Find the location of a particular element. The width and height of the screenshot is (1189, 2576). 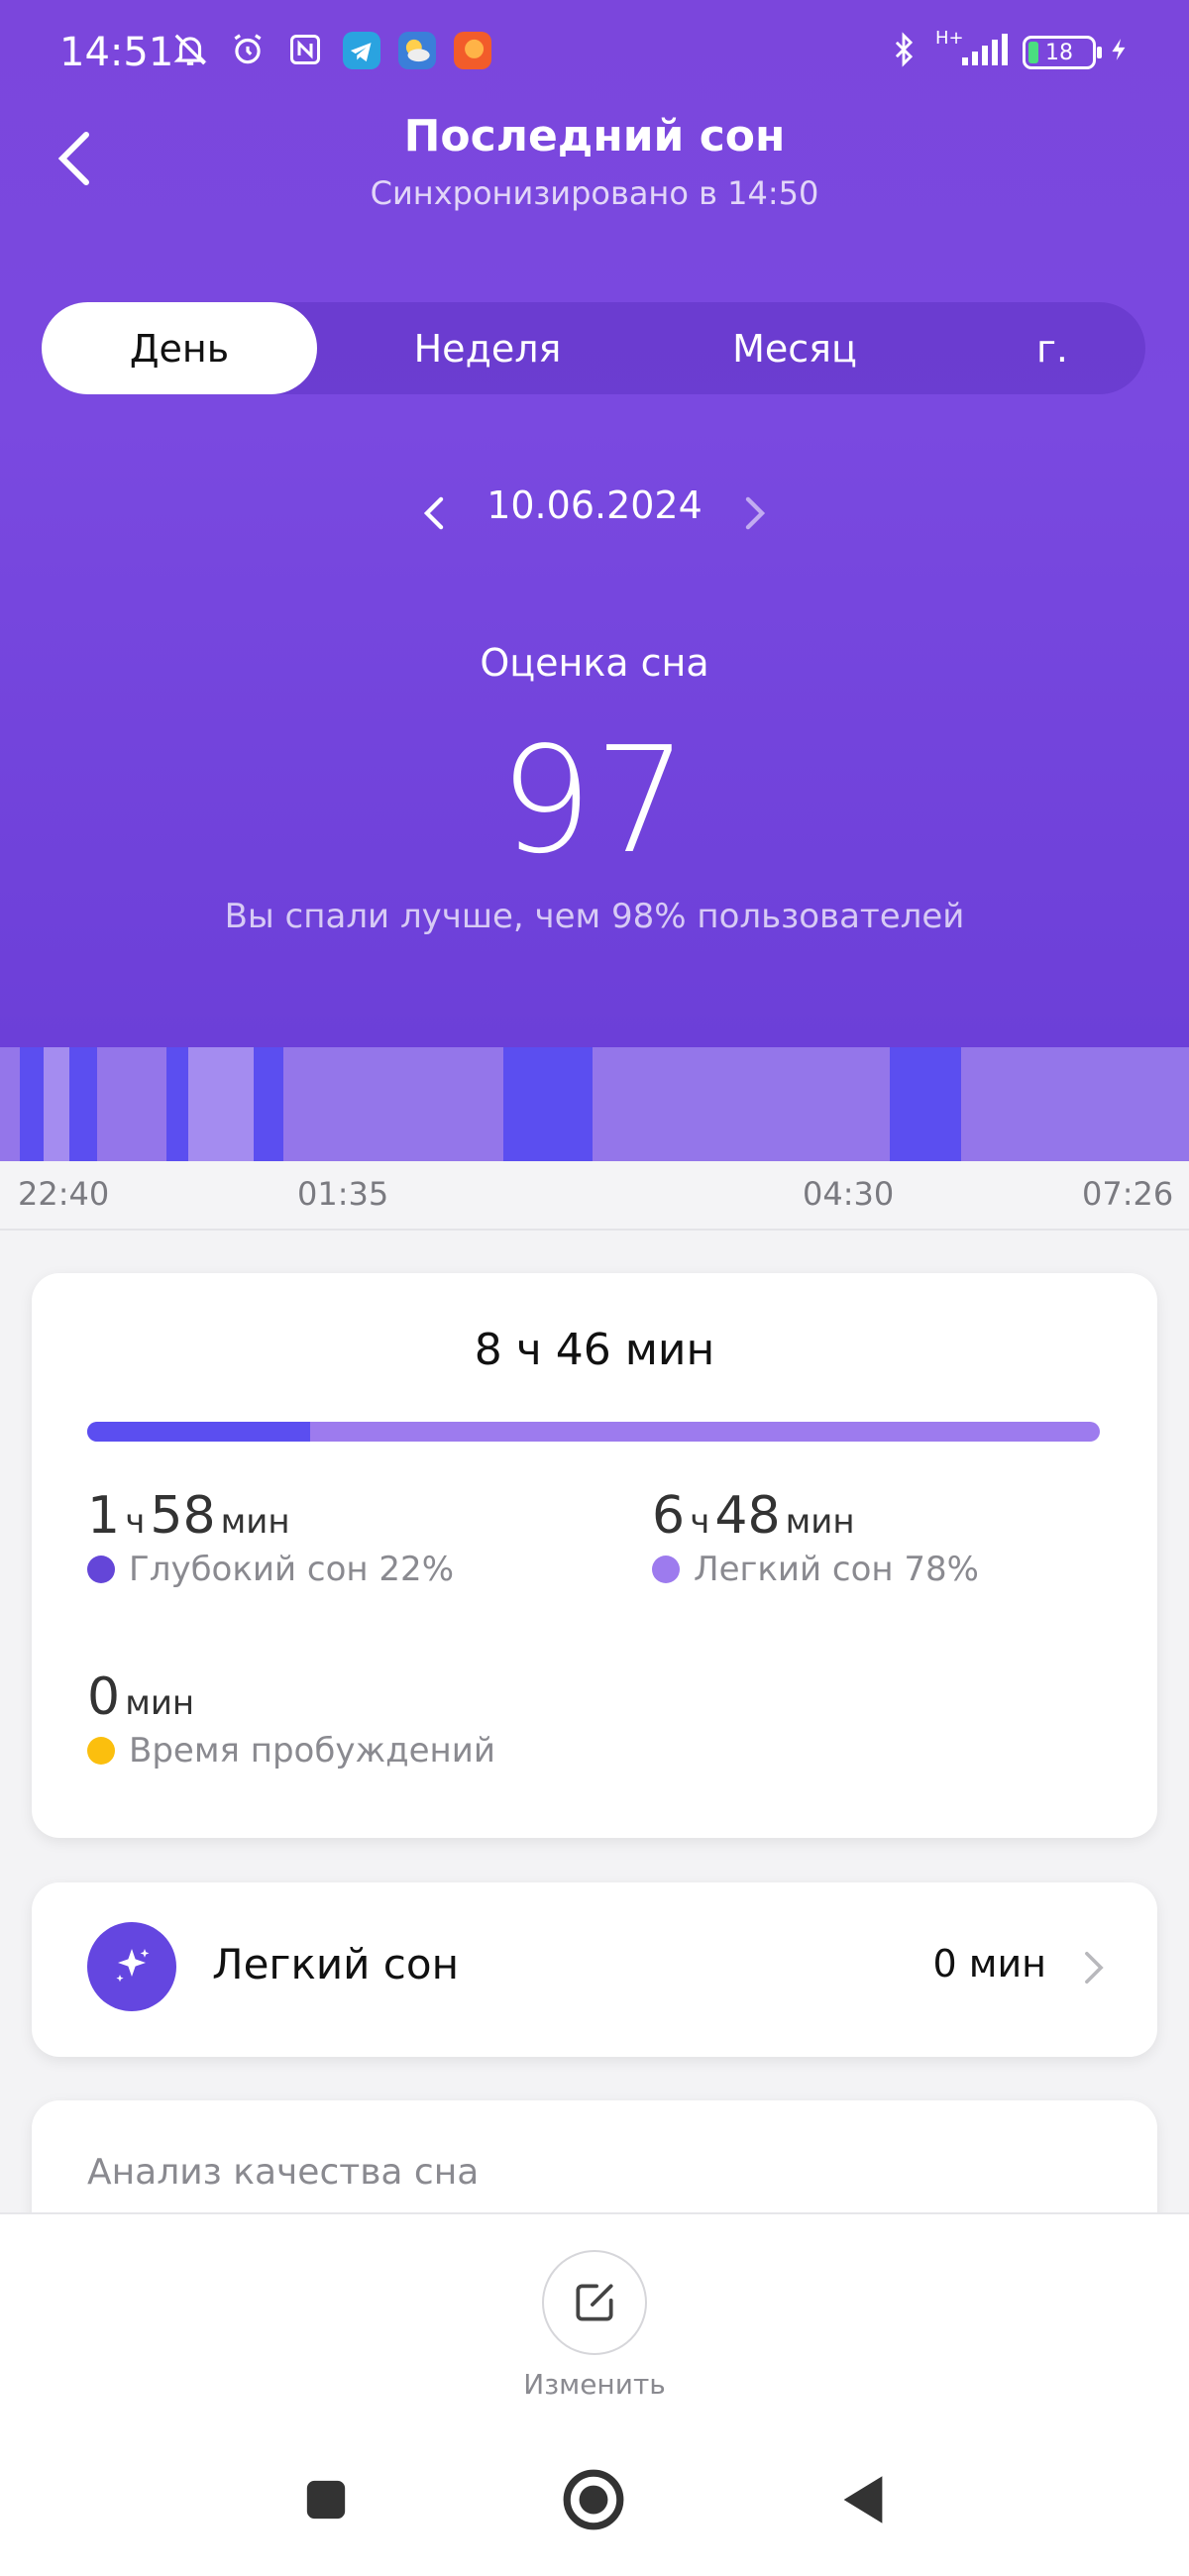

row-label: Легкий сон is located at coordinates (336, 1964).